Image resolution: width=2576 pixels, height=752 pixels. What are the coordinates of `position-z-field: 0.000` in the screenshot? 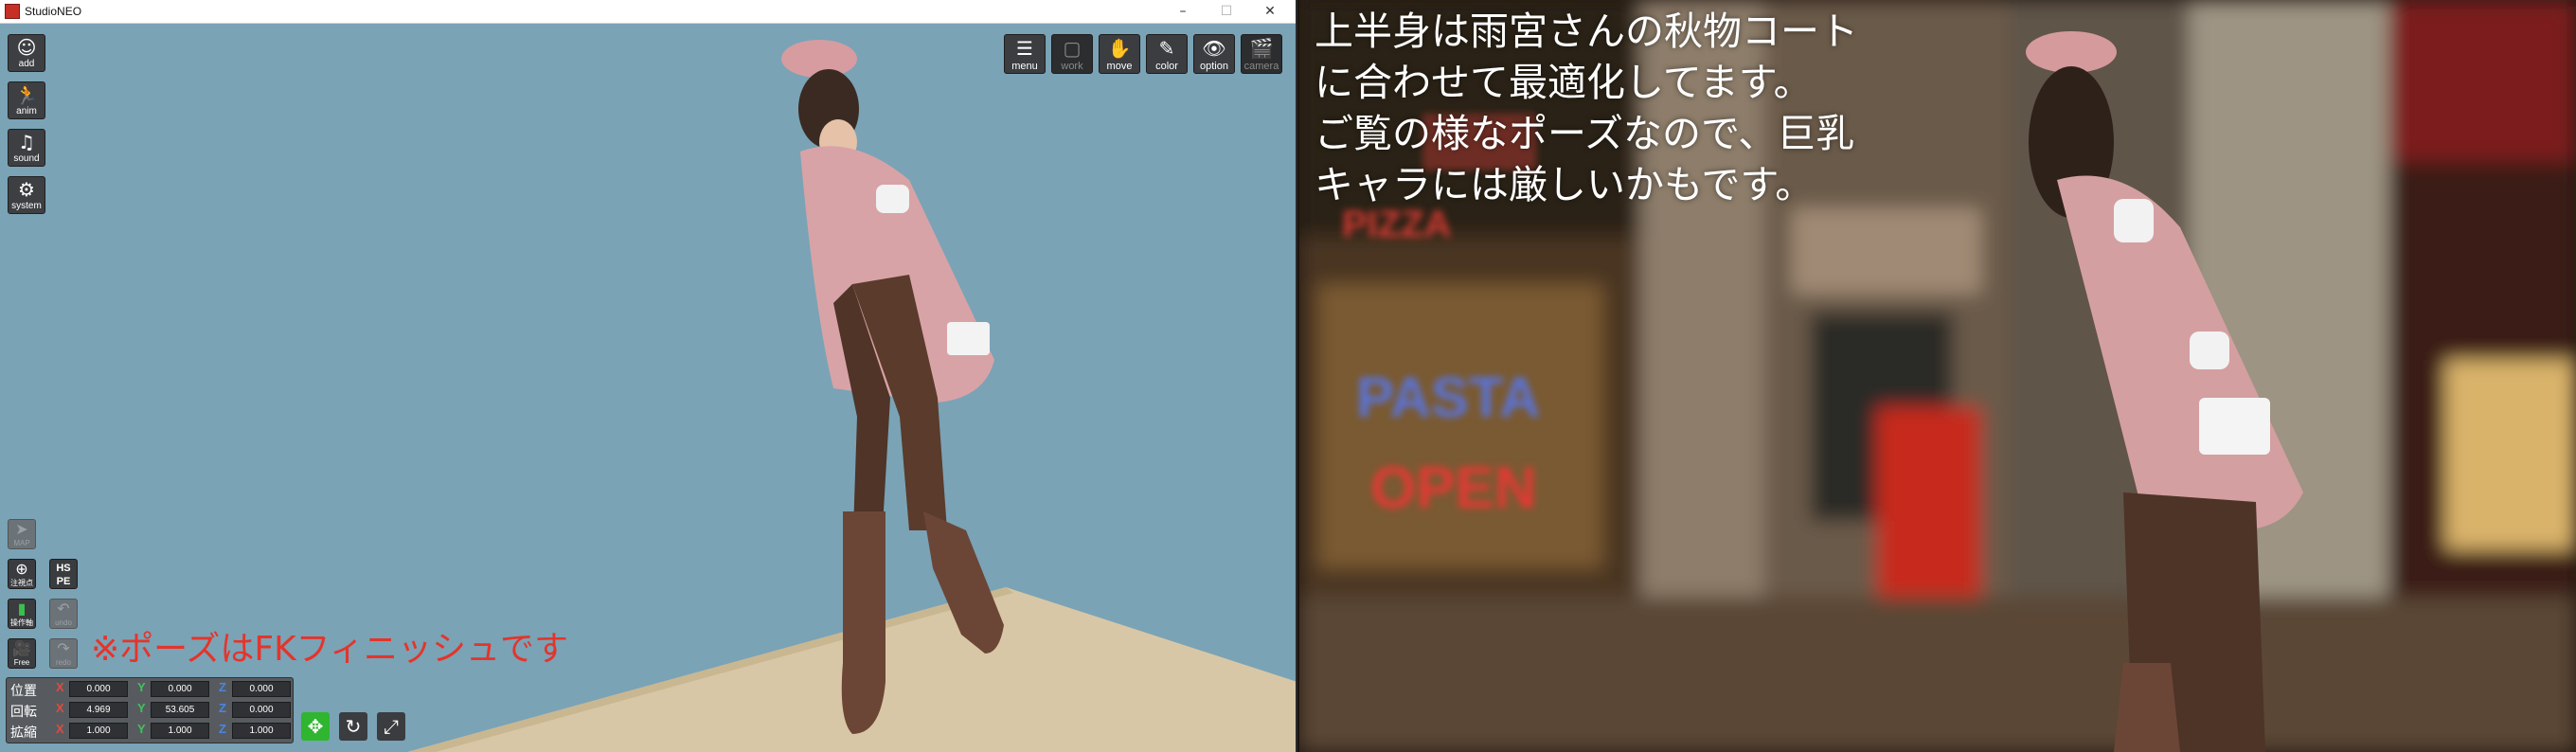 It's located at (261, 689).